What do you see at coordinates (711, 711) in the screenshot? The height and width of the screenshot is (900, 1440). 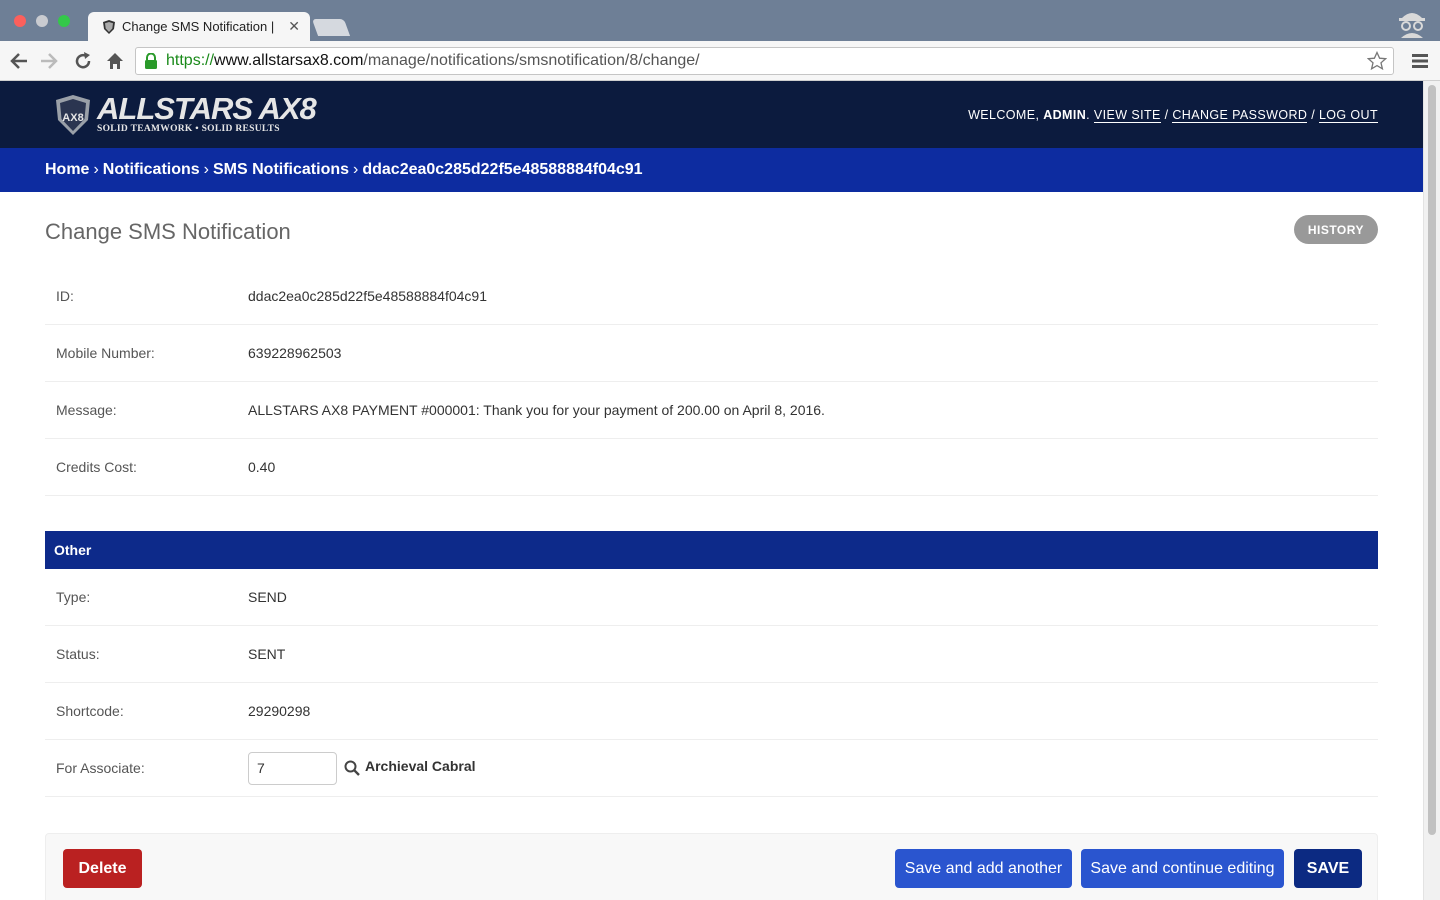 I see `form-row-shortcode: Shortcode: 29290298` at bounding box center [711, 711].